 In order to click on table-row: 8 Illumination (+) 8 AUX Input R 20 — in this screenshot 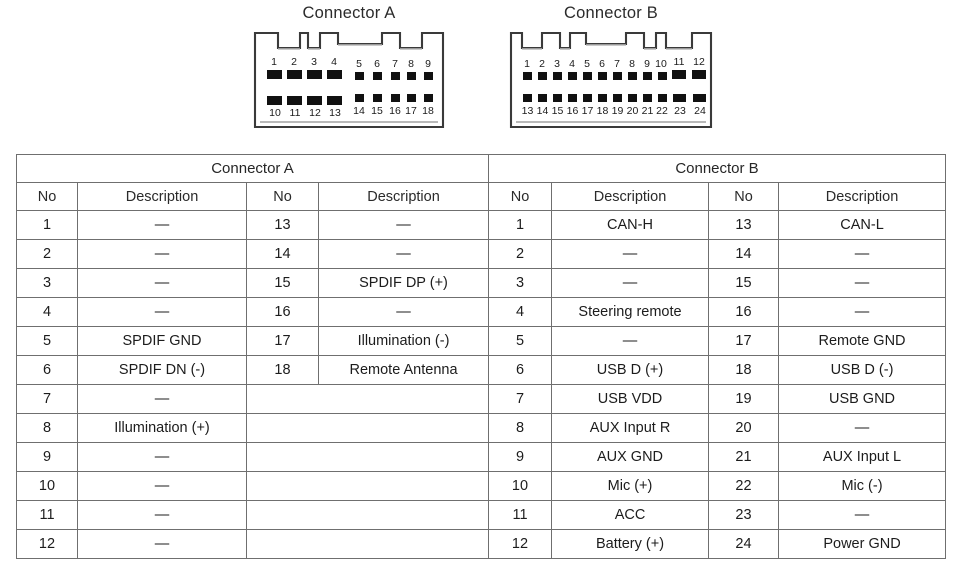, I will do `click(481, 428)`.